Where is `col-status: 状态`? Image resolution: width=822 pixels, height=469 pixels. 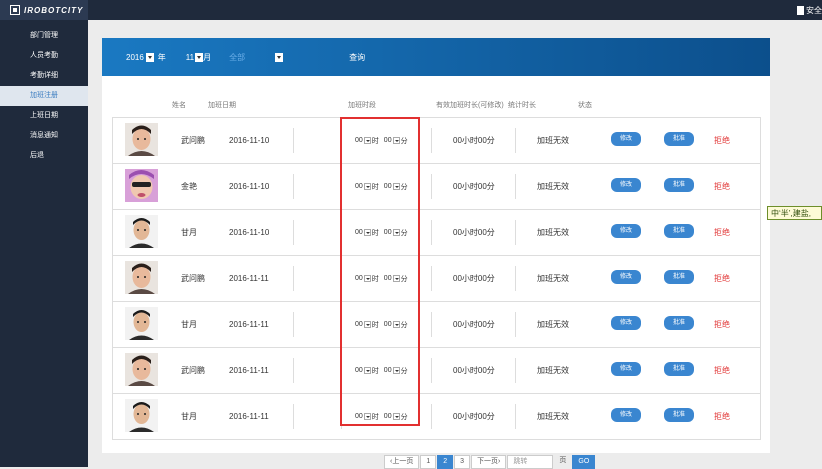 col-status: 状态 is located at coordinates (585, 105).